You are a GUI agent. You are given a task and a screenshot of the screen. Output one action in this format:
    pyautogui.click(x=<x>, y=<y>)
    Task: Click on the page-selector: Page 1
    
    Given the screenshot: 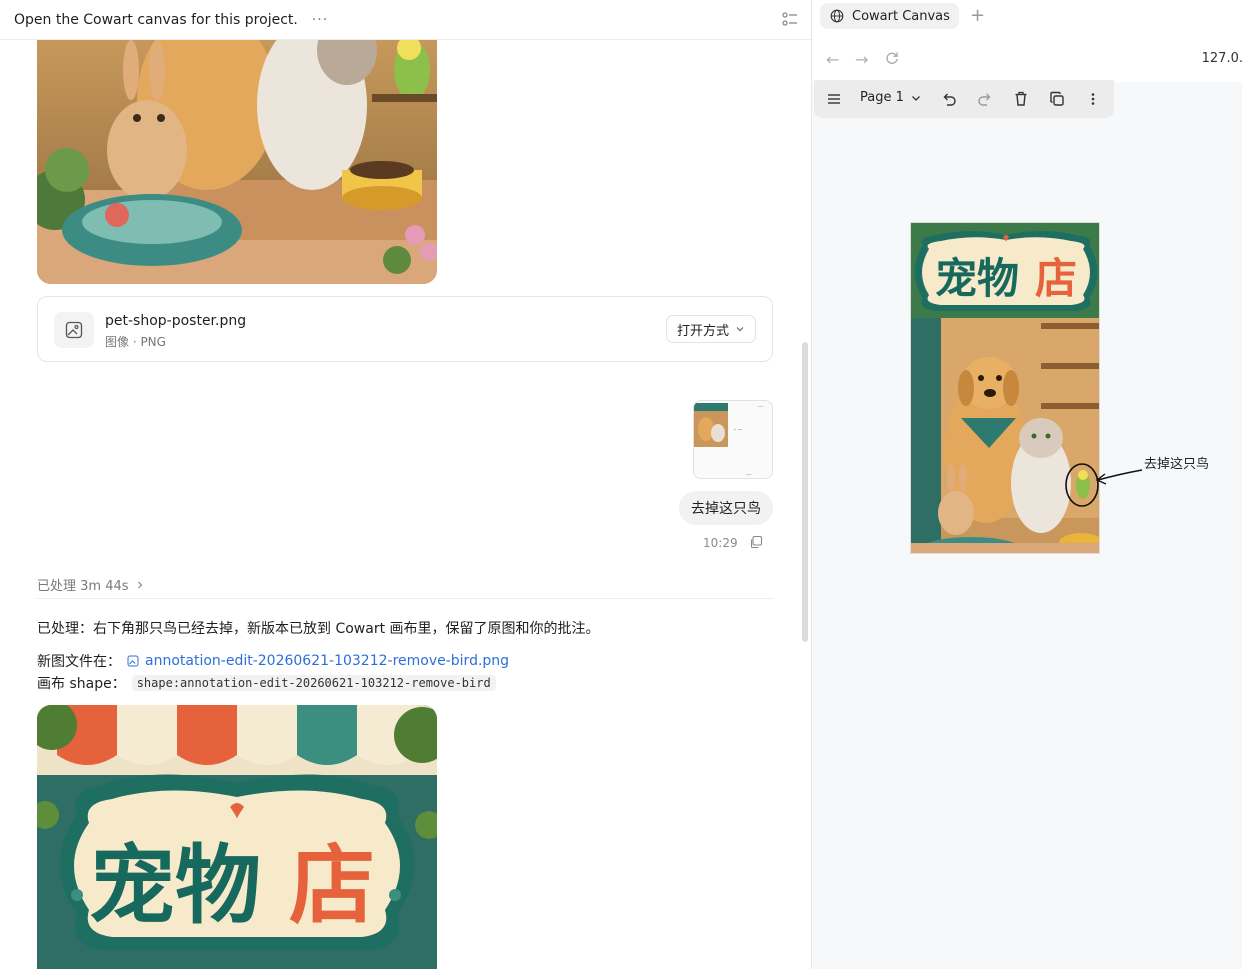 What is the action you would take?
    pyautogui.click(x=891, y=97)
    